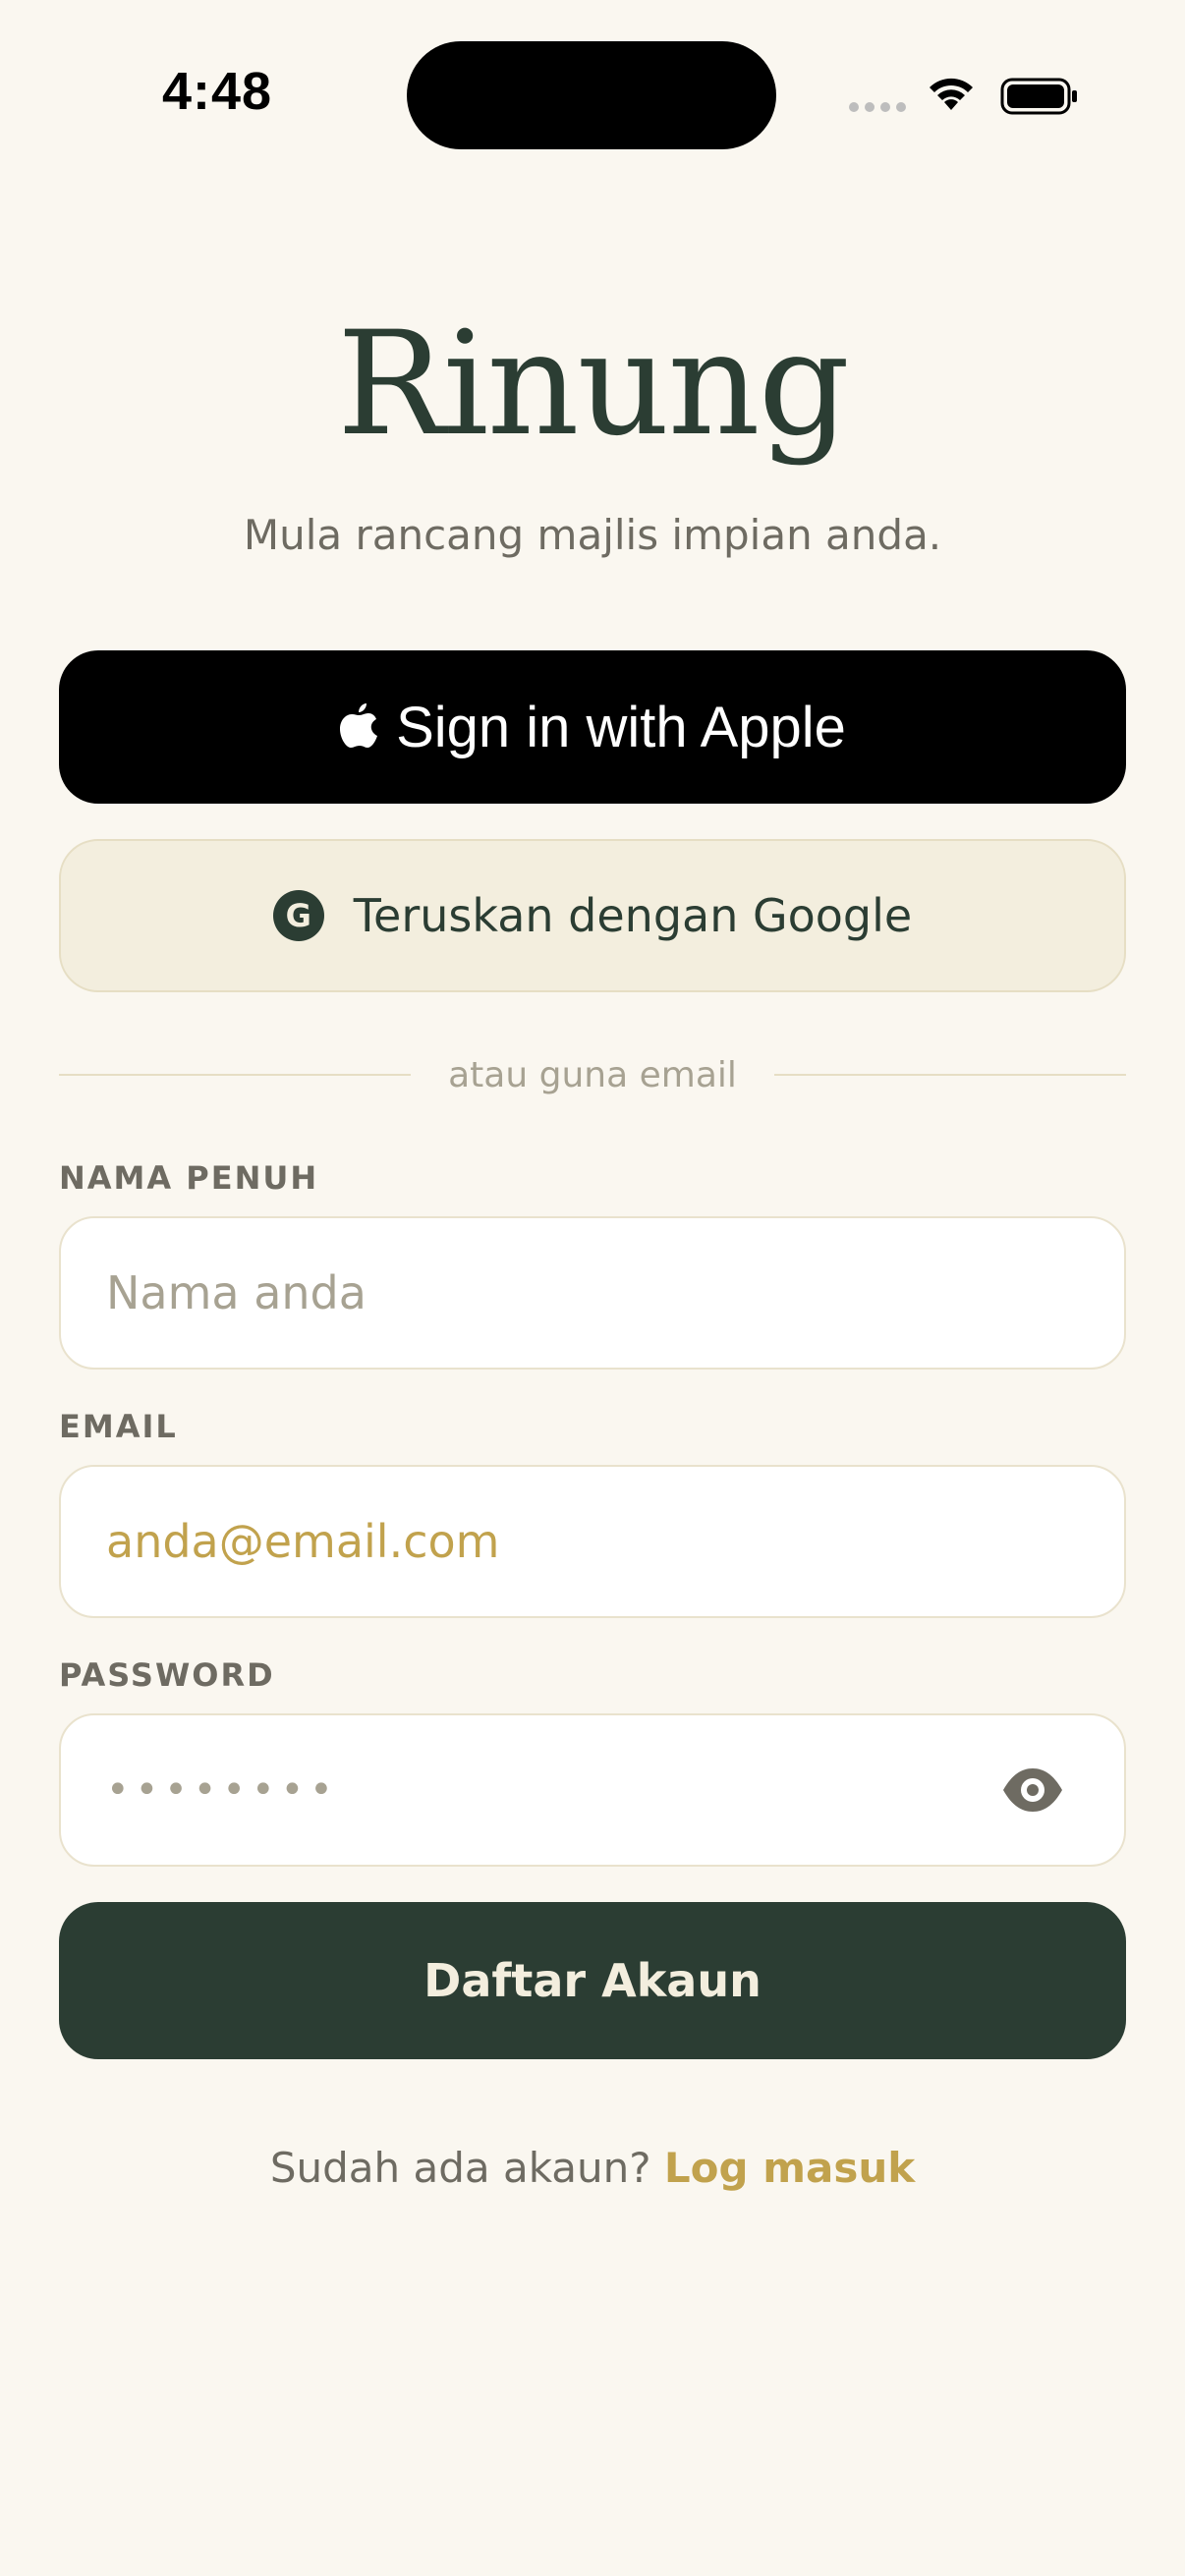  Describe the element at coordinates (119, 1426) in the screenshot. I see `email-label: EMAIL` at that location.